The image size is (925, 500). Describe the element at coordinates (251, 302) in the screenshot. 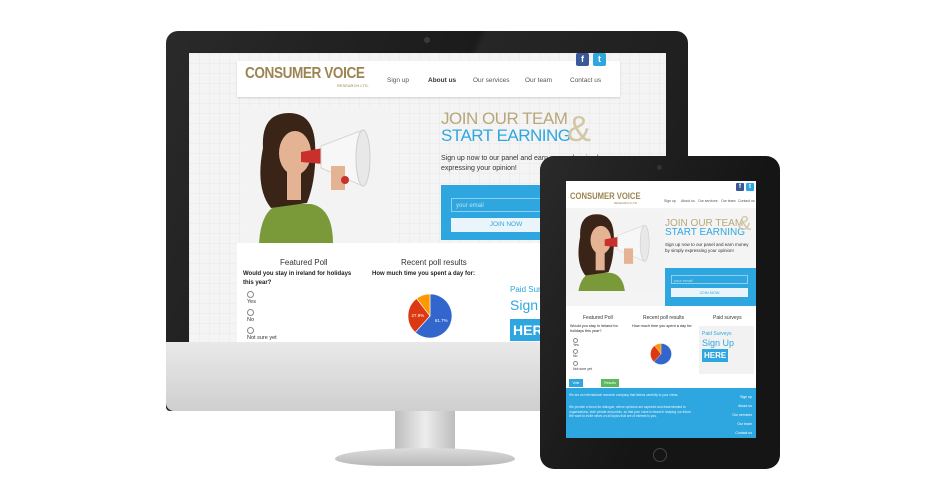

I see `poll-option-yes: Yes` at that location.